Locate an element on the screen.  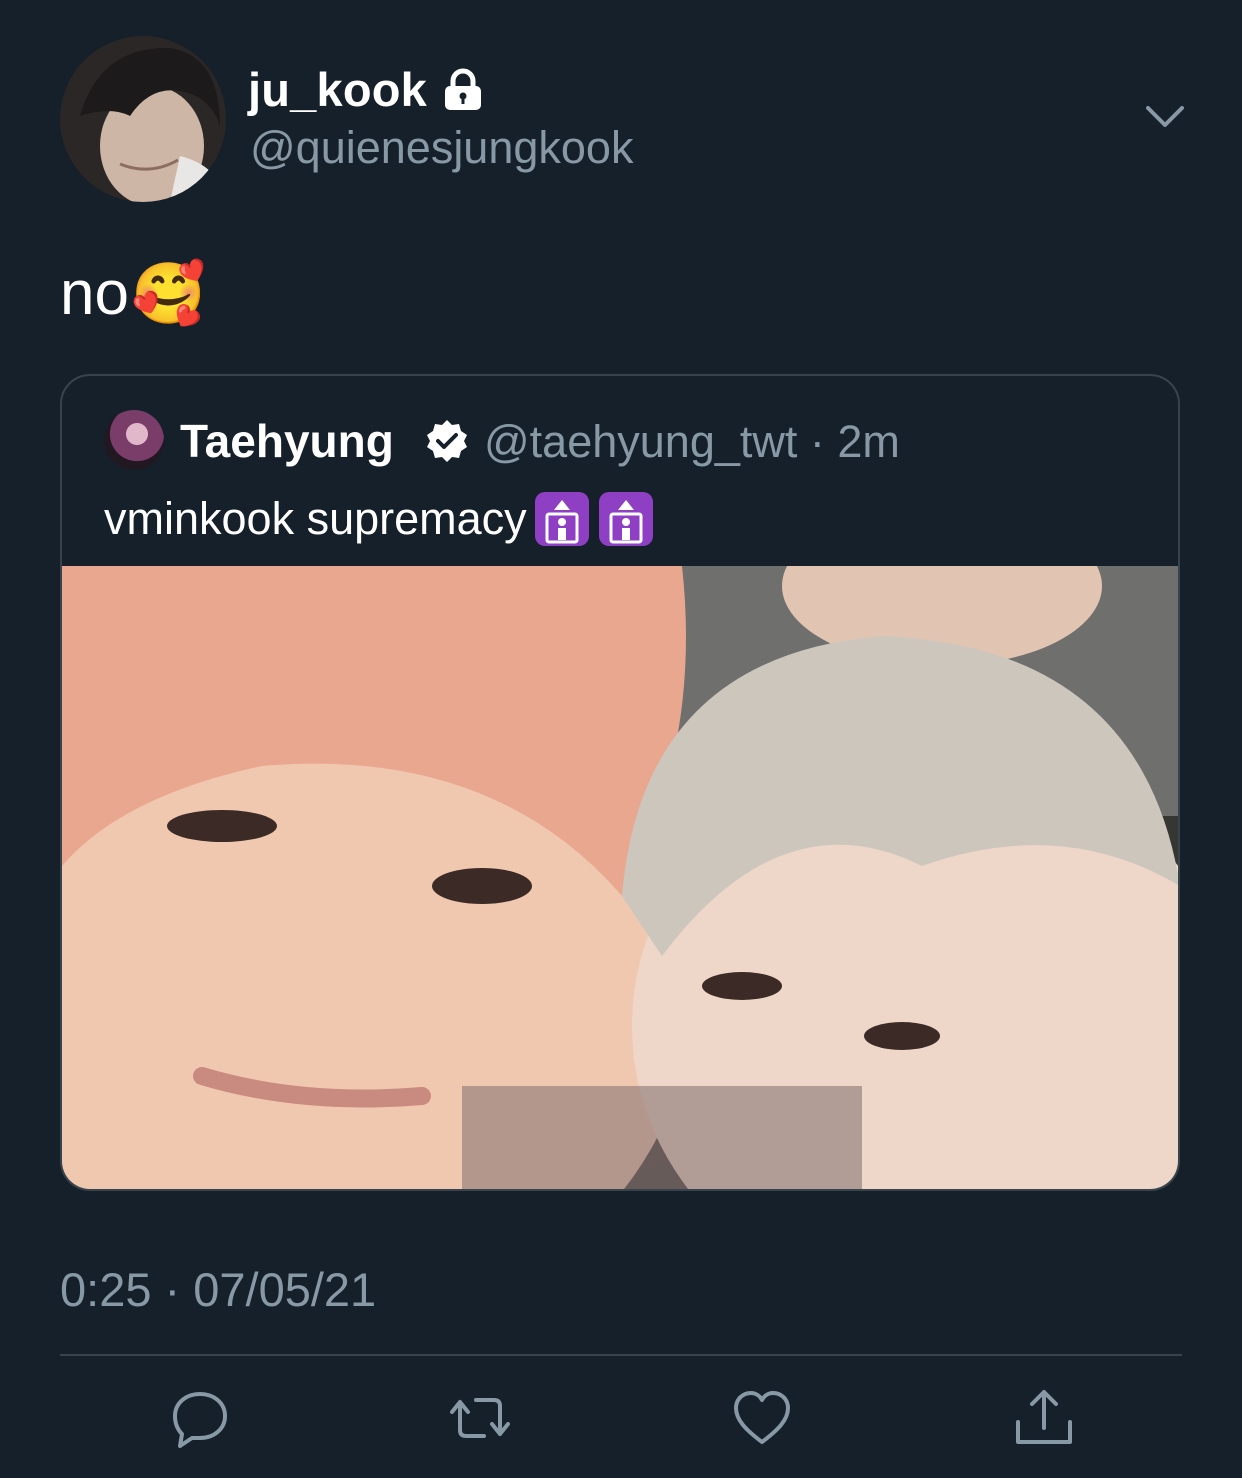
tweet-body: no is located at coordinates (94, 293).